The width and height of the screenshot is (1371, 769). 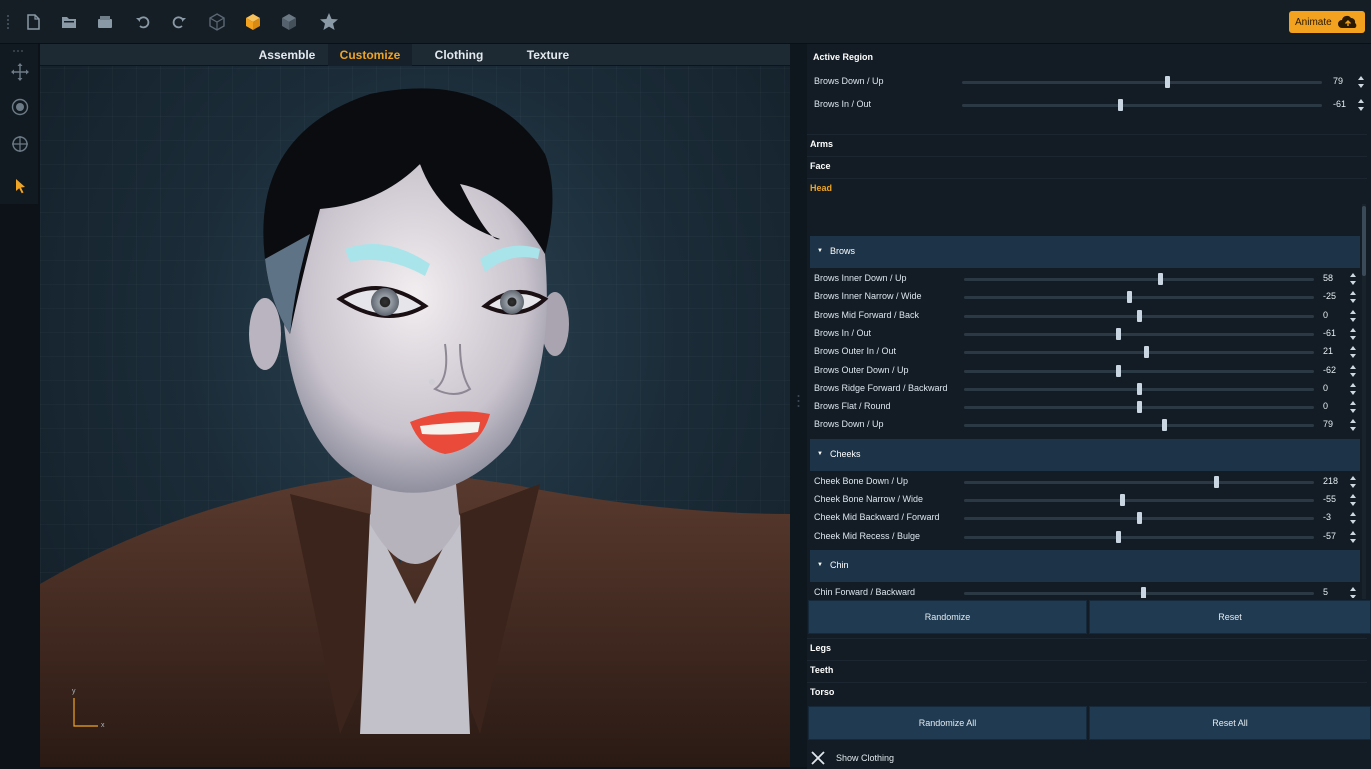 I want to click on group-title: Cheeks, so click(x=845, y=453).